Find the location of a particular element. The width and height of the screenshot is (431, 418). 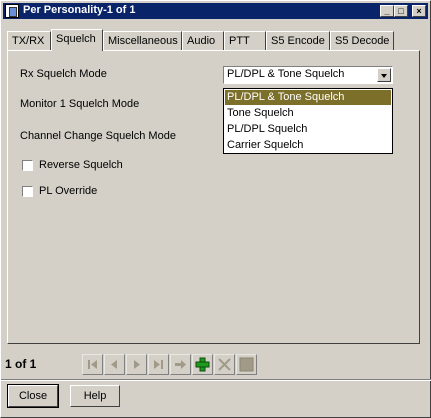

close-button: Close is located at coordinates (33, 396).